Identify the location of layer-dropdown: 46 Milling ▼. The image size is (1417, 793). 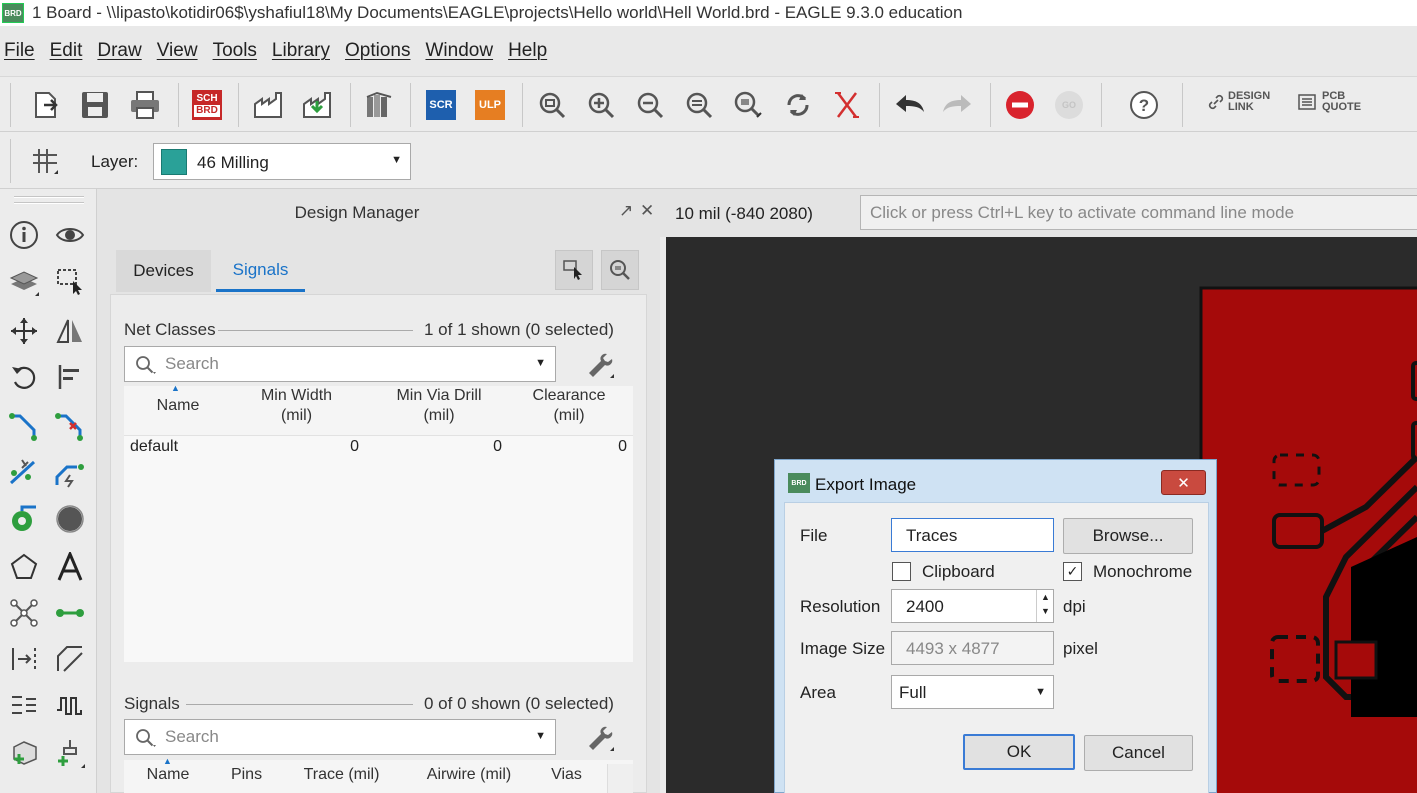
(282, 161).